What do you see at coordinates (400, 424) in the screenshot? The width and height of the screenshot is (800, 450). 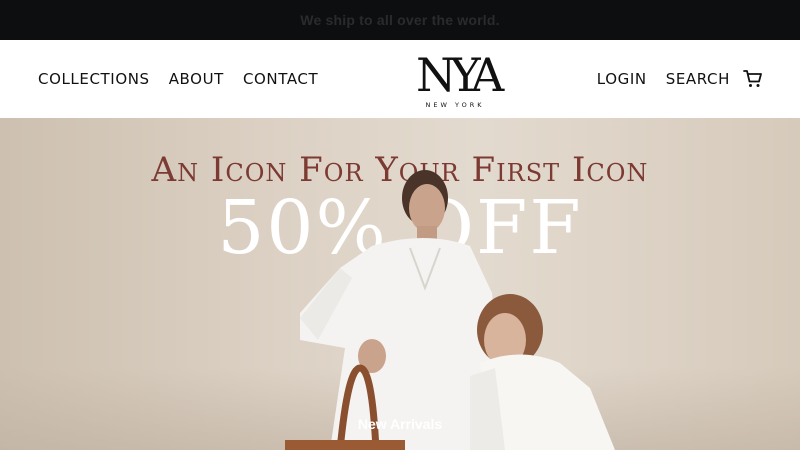 I see `new-arrivals-link: New Arrivals` at bounding box center [400, 424].